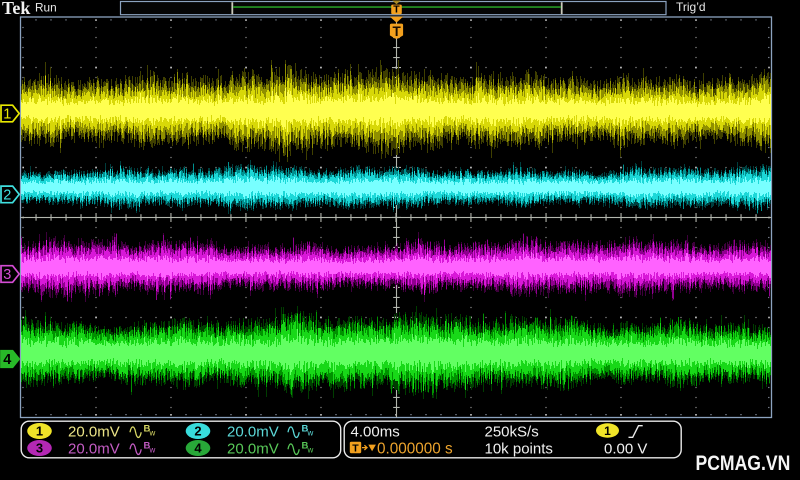  I want to click on svg-text: Trig’d, so click(691, 7).